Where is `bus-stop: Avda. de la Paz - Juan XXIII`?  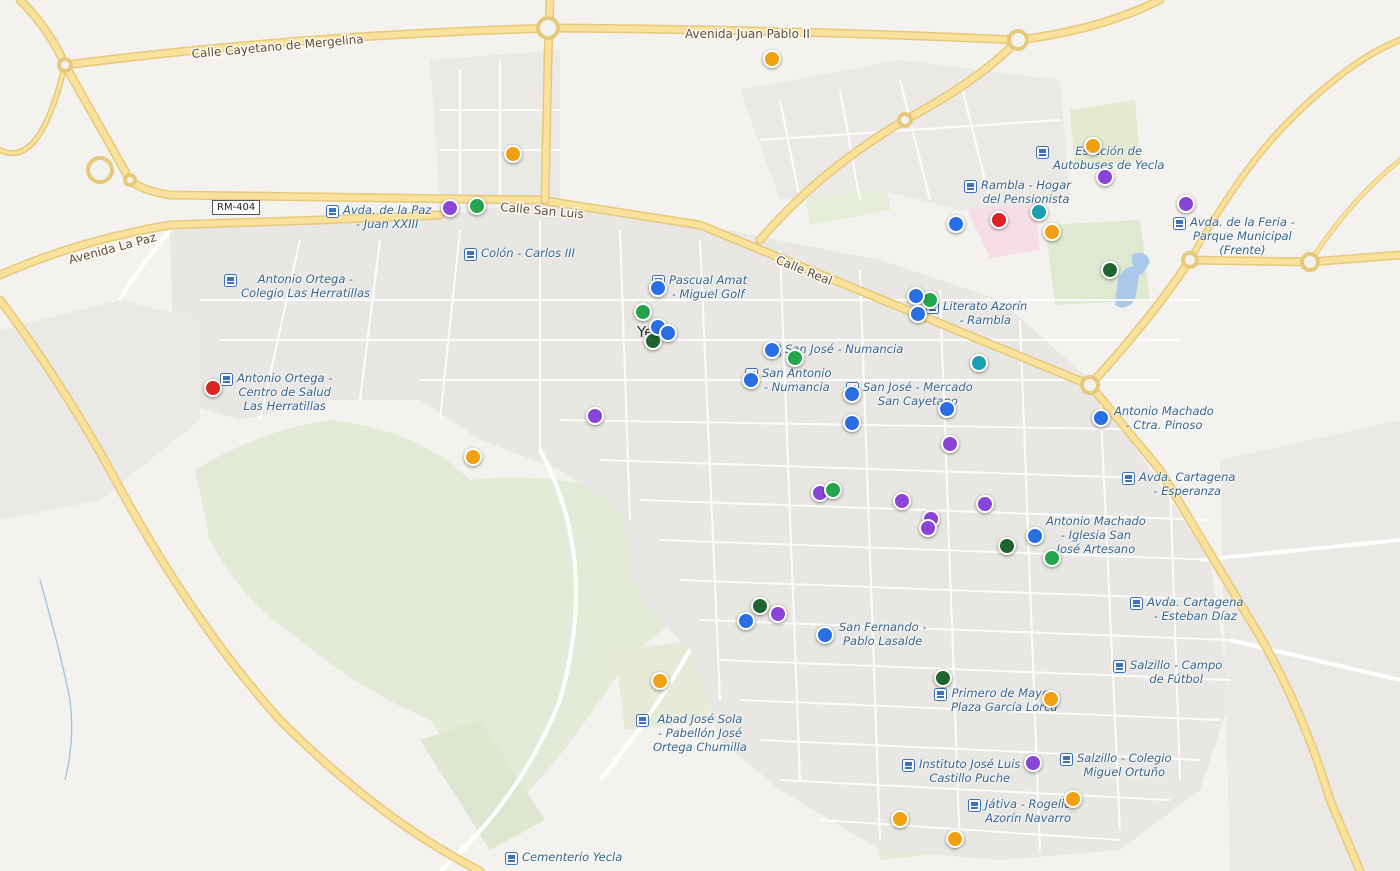 bus-stop: Avda. de la Paz - Juan XXIII is located at coordinates (378, 217).